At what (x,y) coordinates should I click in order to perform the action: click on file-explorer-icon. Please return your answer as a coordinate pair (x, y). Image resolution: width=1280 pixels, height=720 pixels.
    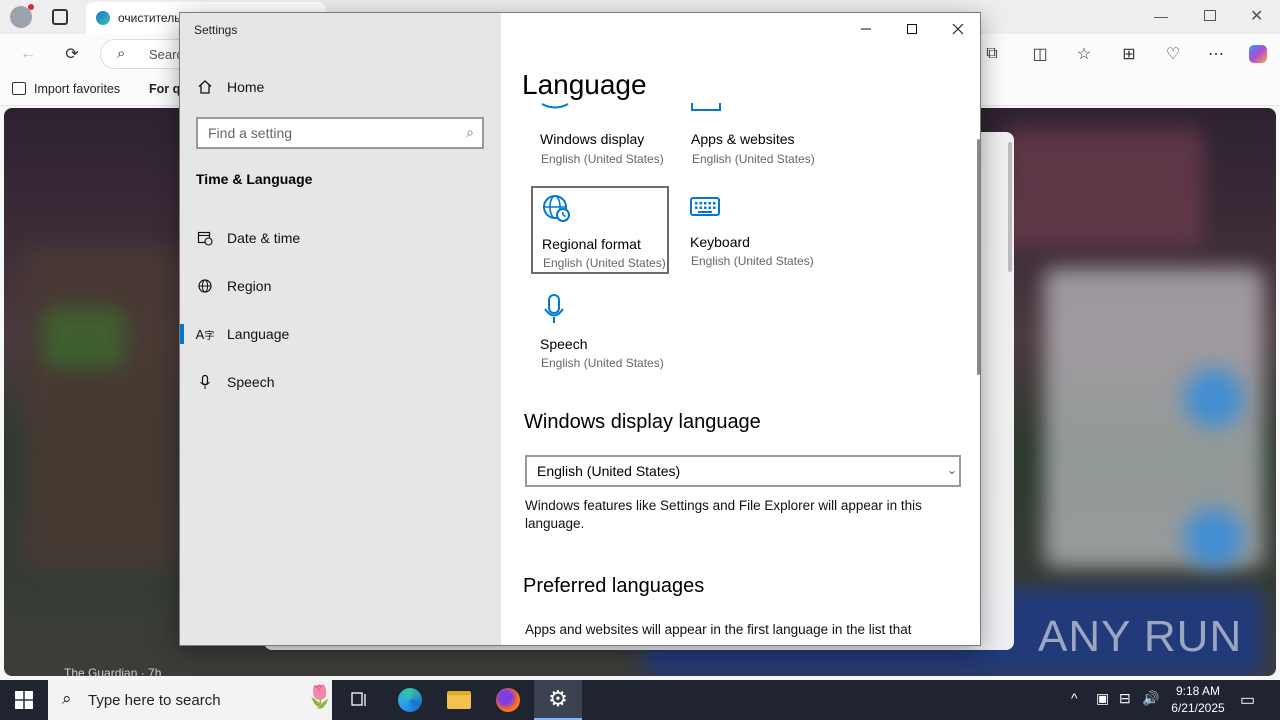
    Looking at the image, I should click on (459, 700).